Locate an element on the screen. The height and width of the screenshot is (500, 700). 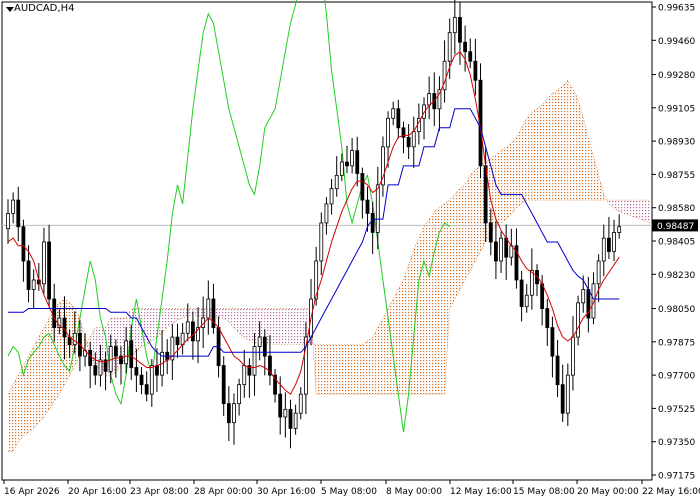
current-price-label: 0.98487 is located at coordinates (675, 227).